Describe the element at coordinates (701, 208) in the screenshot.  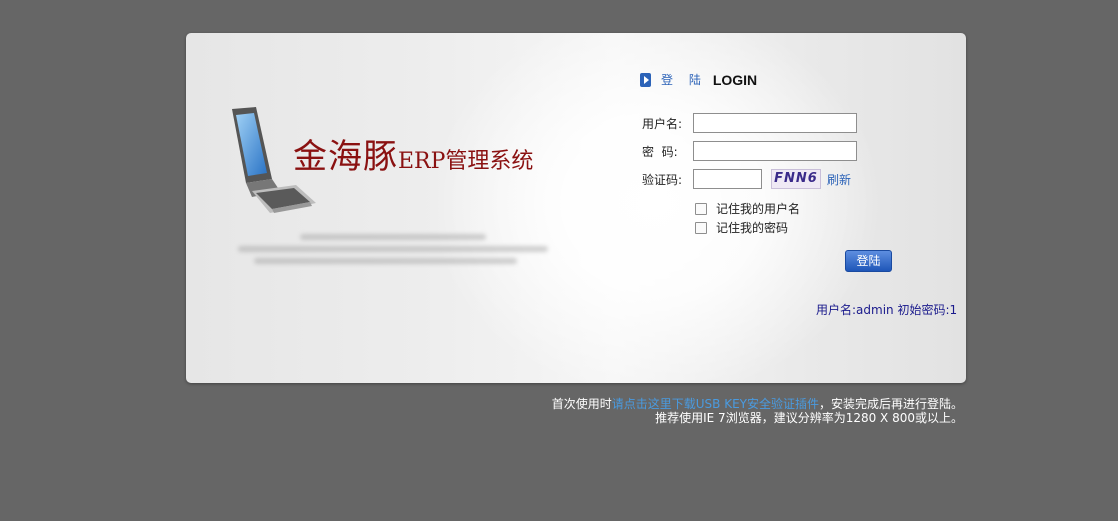
I see `remember-user-checkbox` at that location.